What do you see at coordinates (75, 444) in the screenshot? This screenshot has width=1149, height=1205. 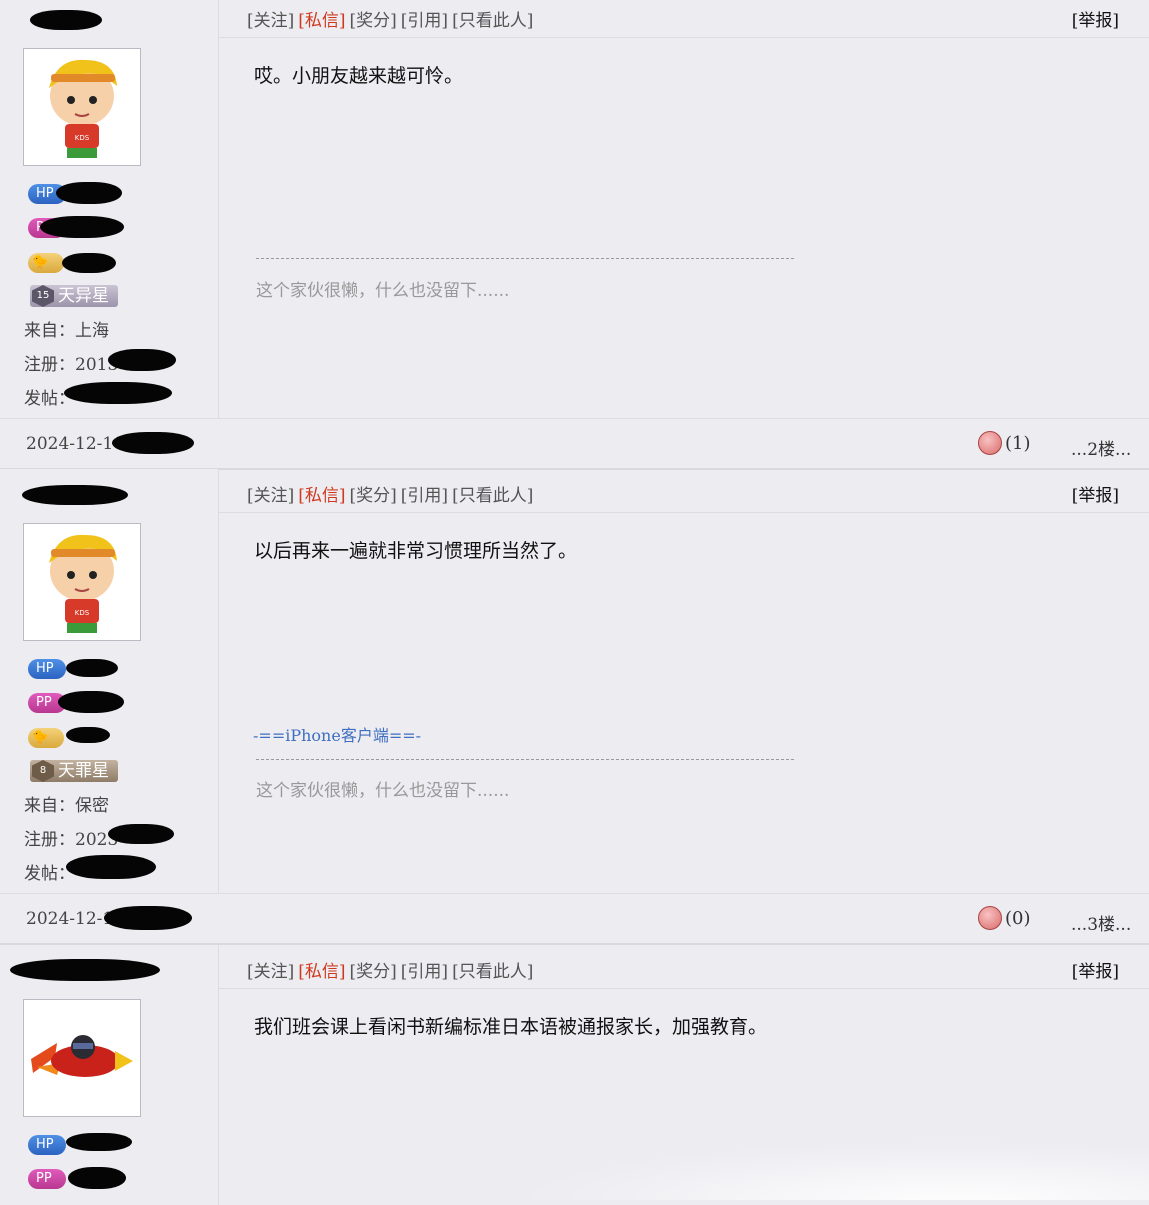 I see `post-date: 2024-12-16` at bounding box center [75, 444].